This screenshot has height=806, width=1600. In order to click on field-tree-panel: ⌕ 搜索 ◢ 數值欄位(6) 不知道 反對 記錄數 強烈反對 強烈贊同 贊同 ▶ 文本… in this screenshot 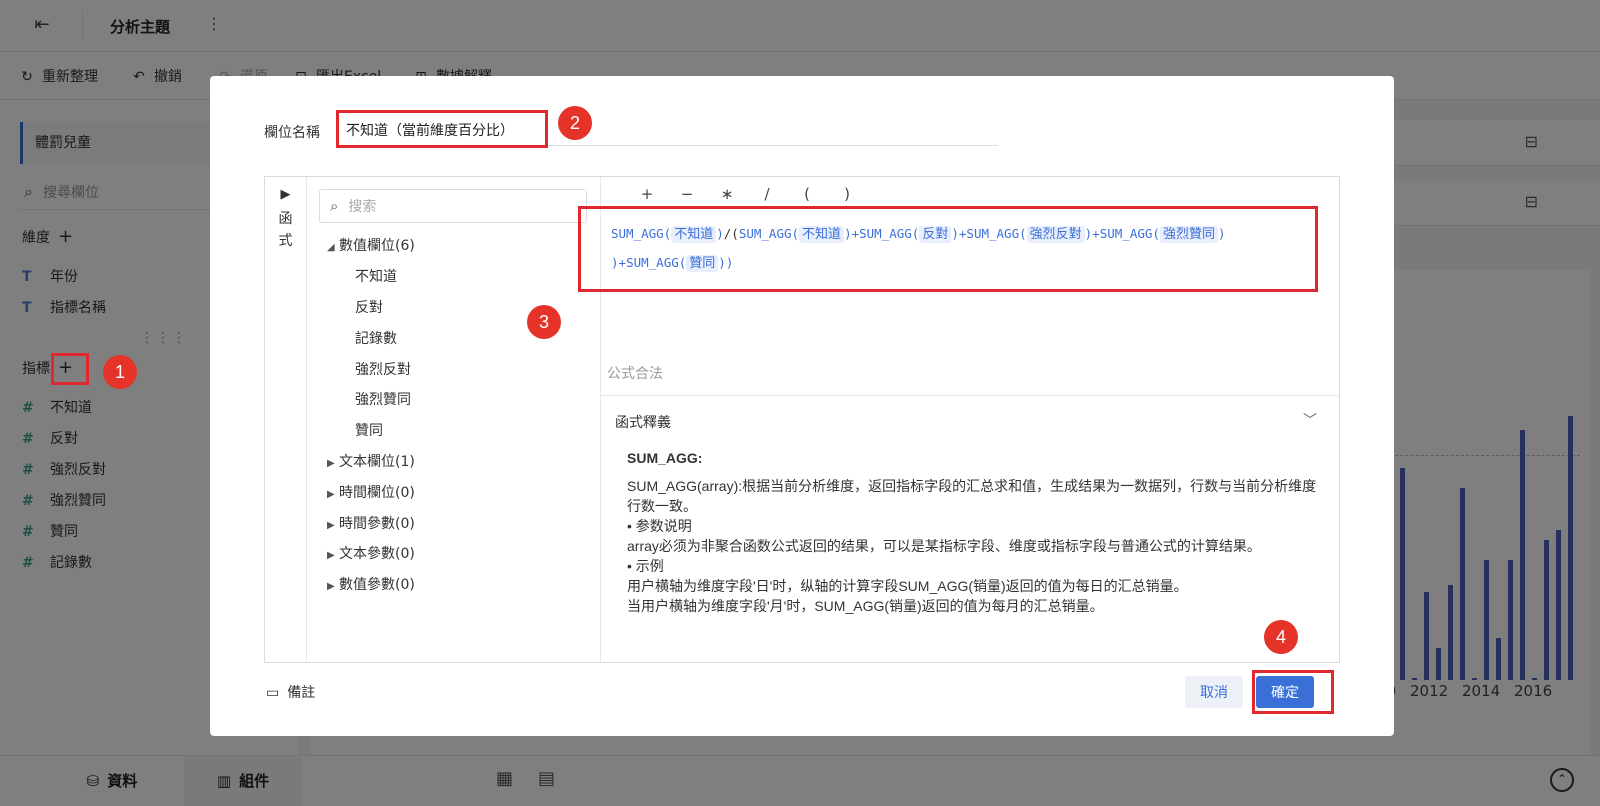, I will do `click(454, 419)`.